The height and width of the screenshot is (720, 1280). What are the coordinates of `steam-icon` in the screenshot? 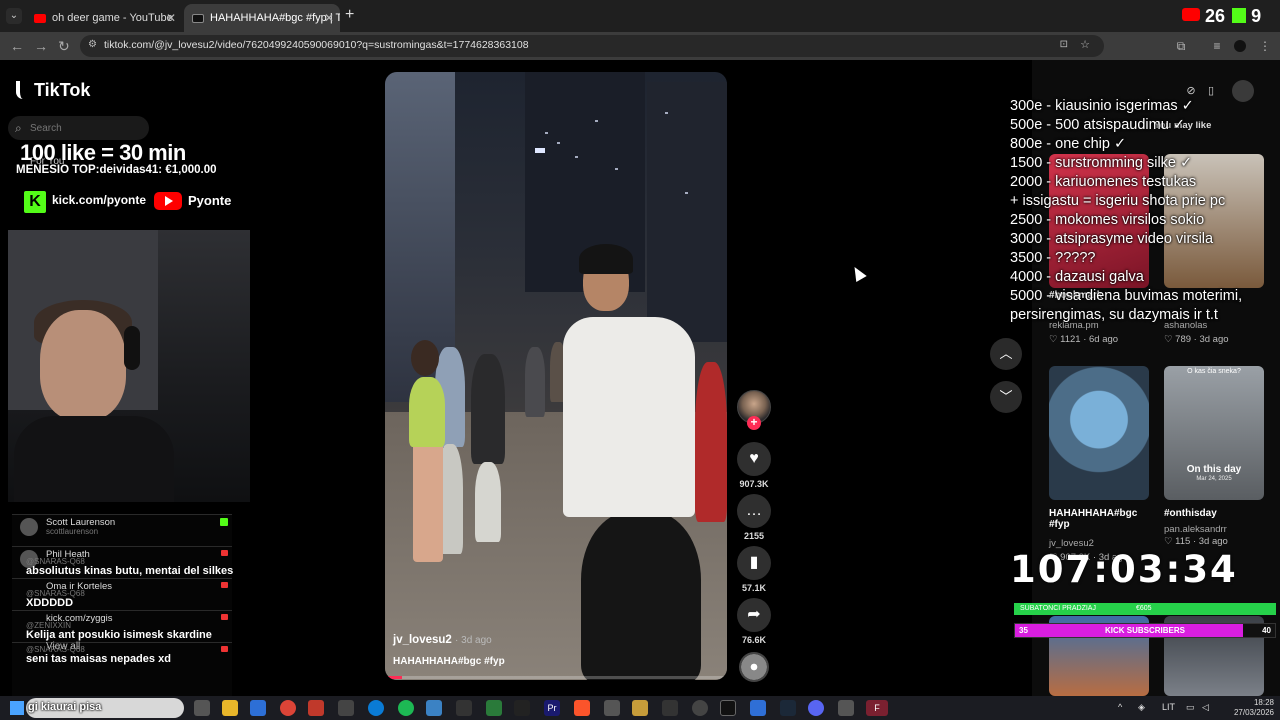 It's located at (788, 708).